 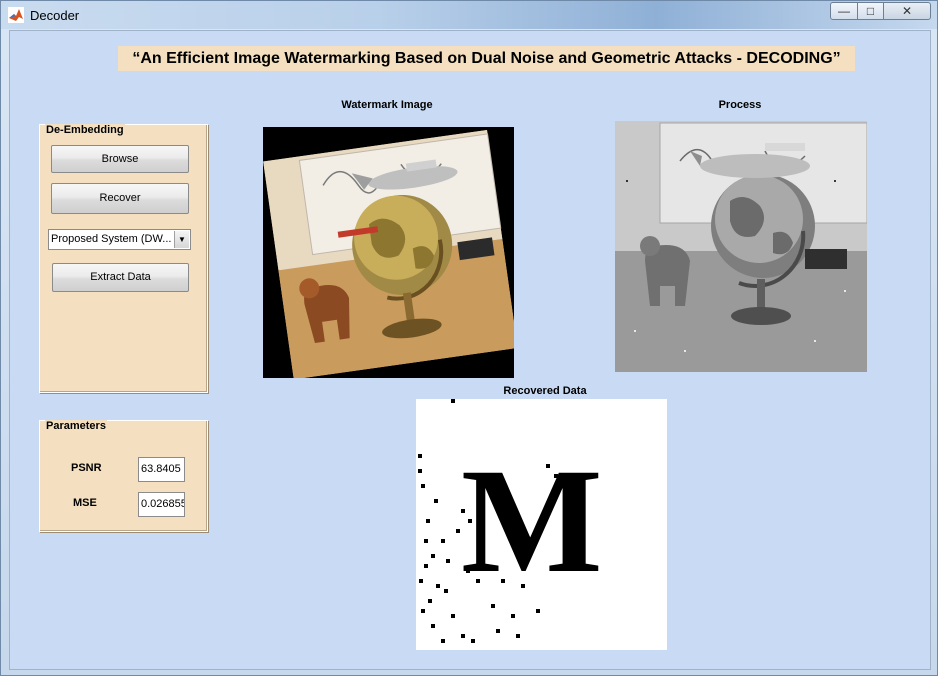 I want to click on chevron-down-icon: ▼, so click(x=181, y=239).